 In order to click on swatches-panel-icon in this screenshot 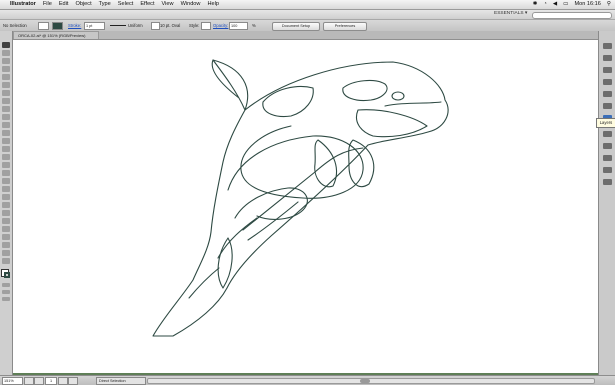, I will do `click(607, 70)`.